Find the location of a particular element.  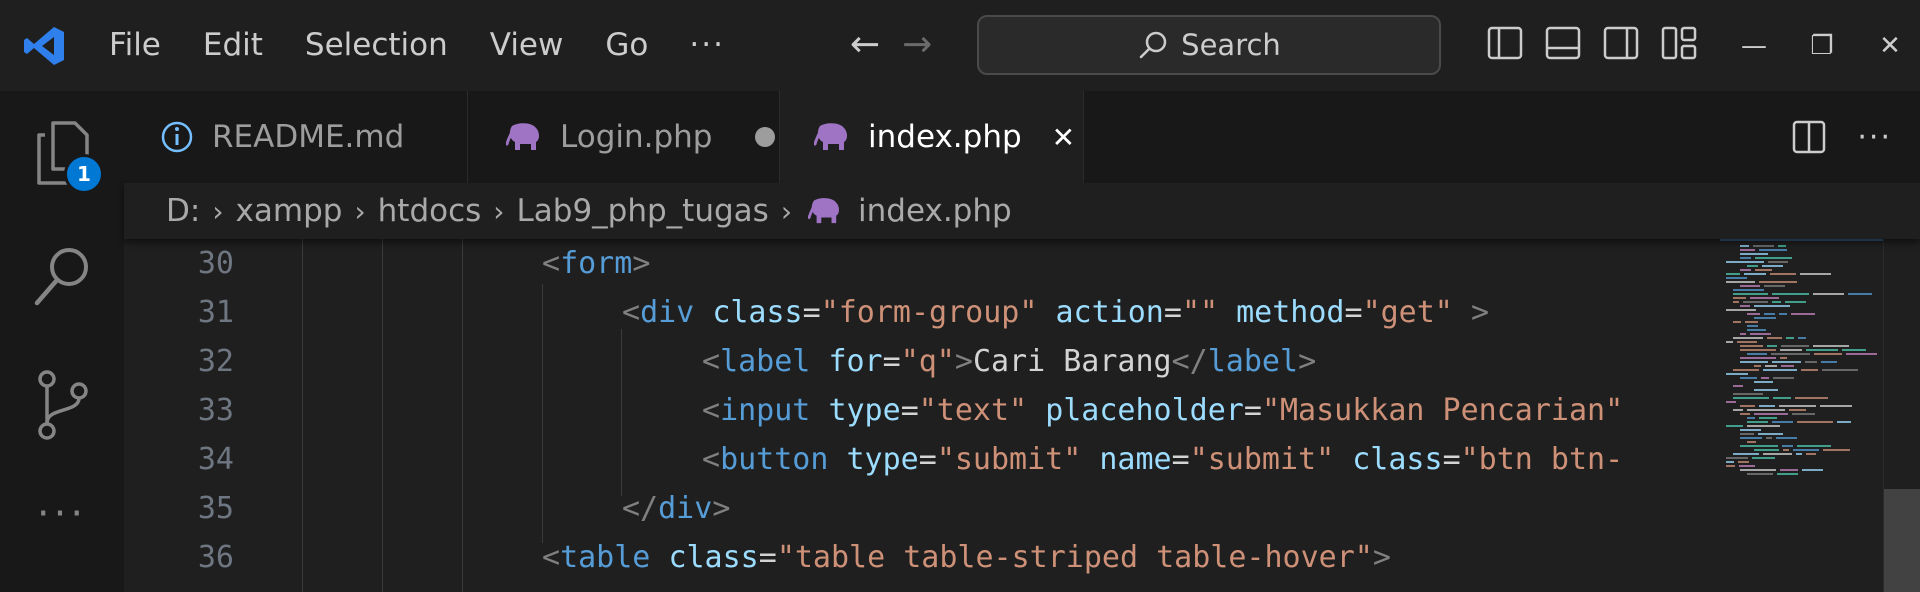

vertical-scrollbar is located at coordinates (1901, 415).